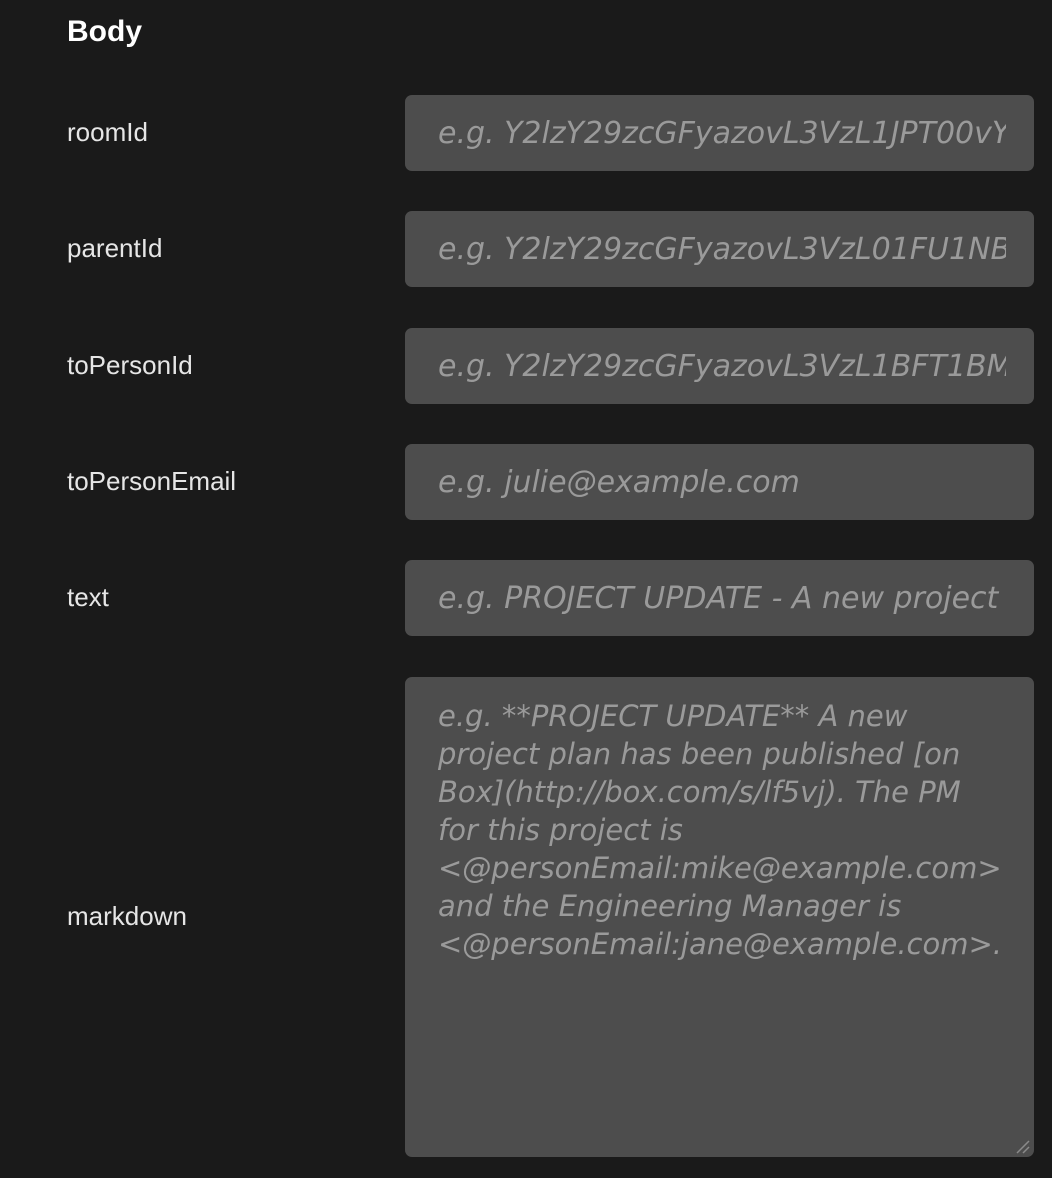 The image size is (1052, 1178). I want to click on parentid-input, so click(719, 249).